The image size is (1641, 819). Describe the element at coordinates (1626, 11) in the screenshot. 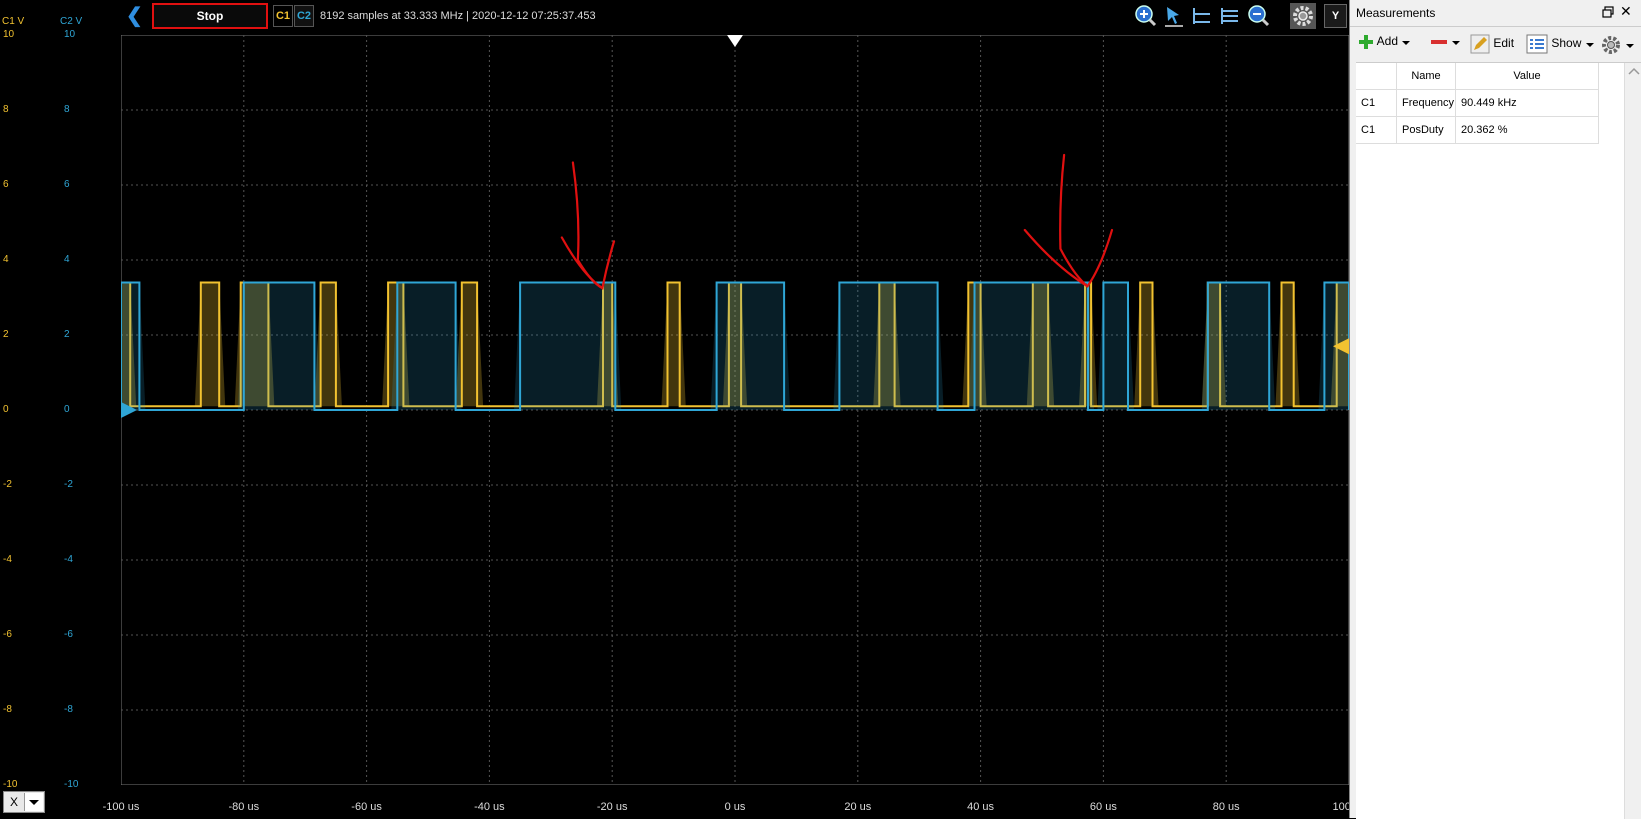

I see `close-icon: ✕` at that location.